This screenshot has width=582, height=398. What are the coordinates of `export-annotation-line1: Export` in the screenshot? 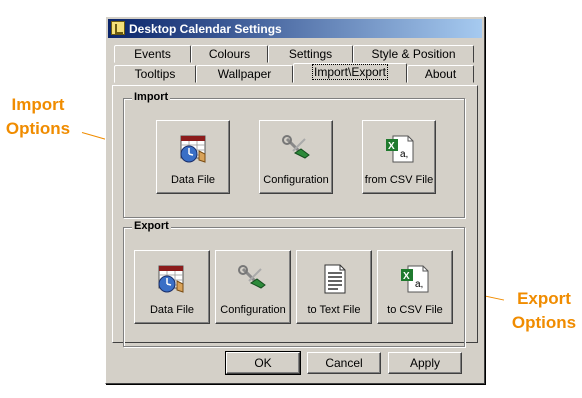 It's located at (544, 298).